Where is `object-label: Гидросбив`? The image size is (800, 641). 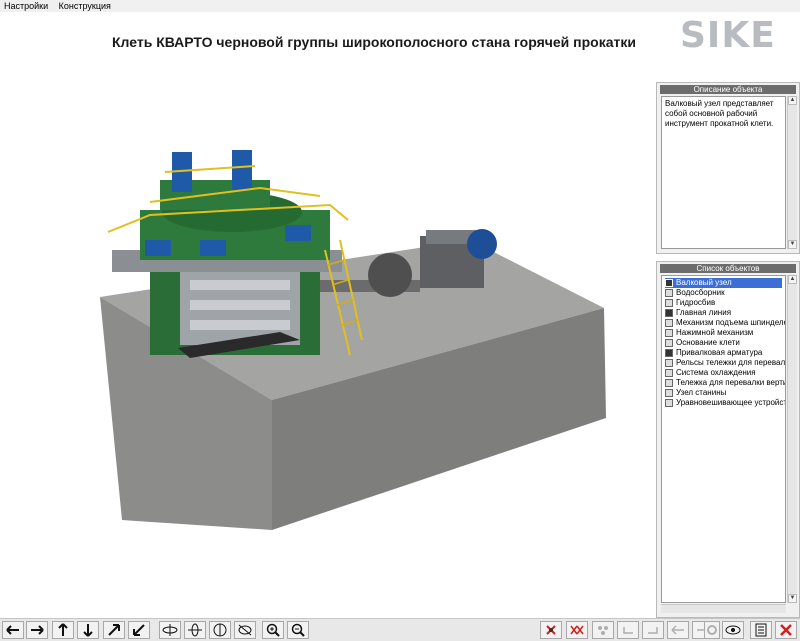 object-label: Гидросбив is located at coordinates (696, 302).